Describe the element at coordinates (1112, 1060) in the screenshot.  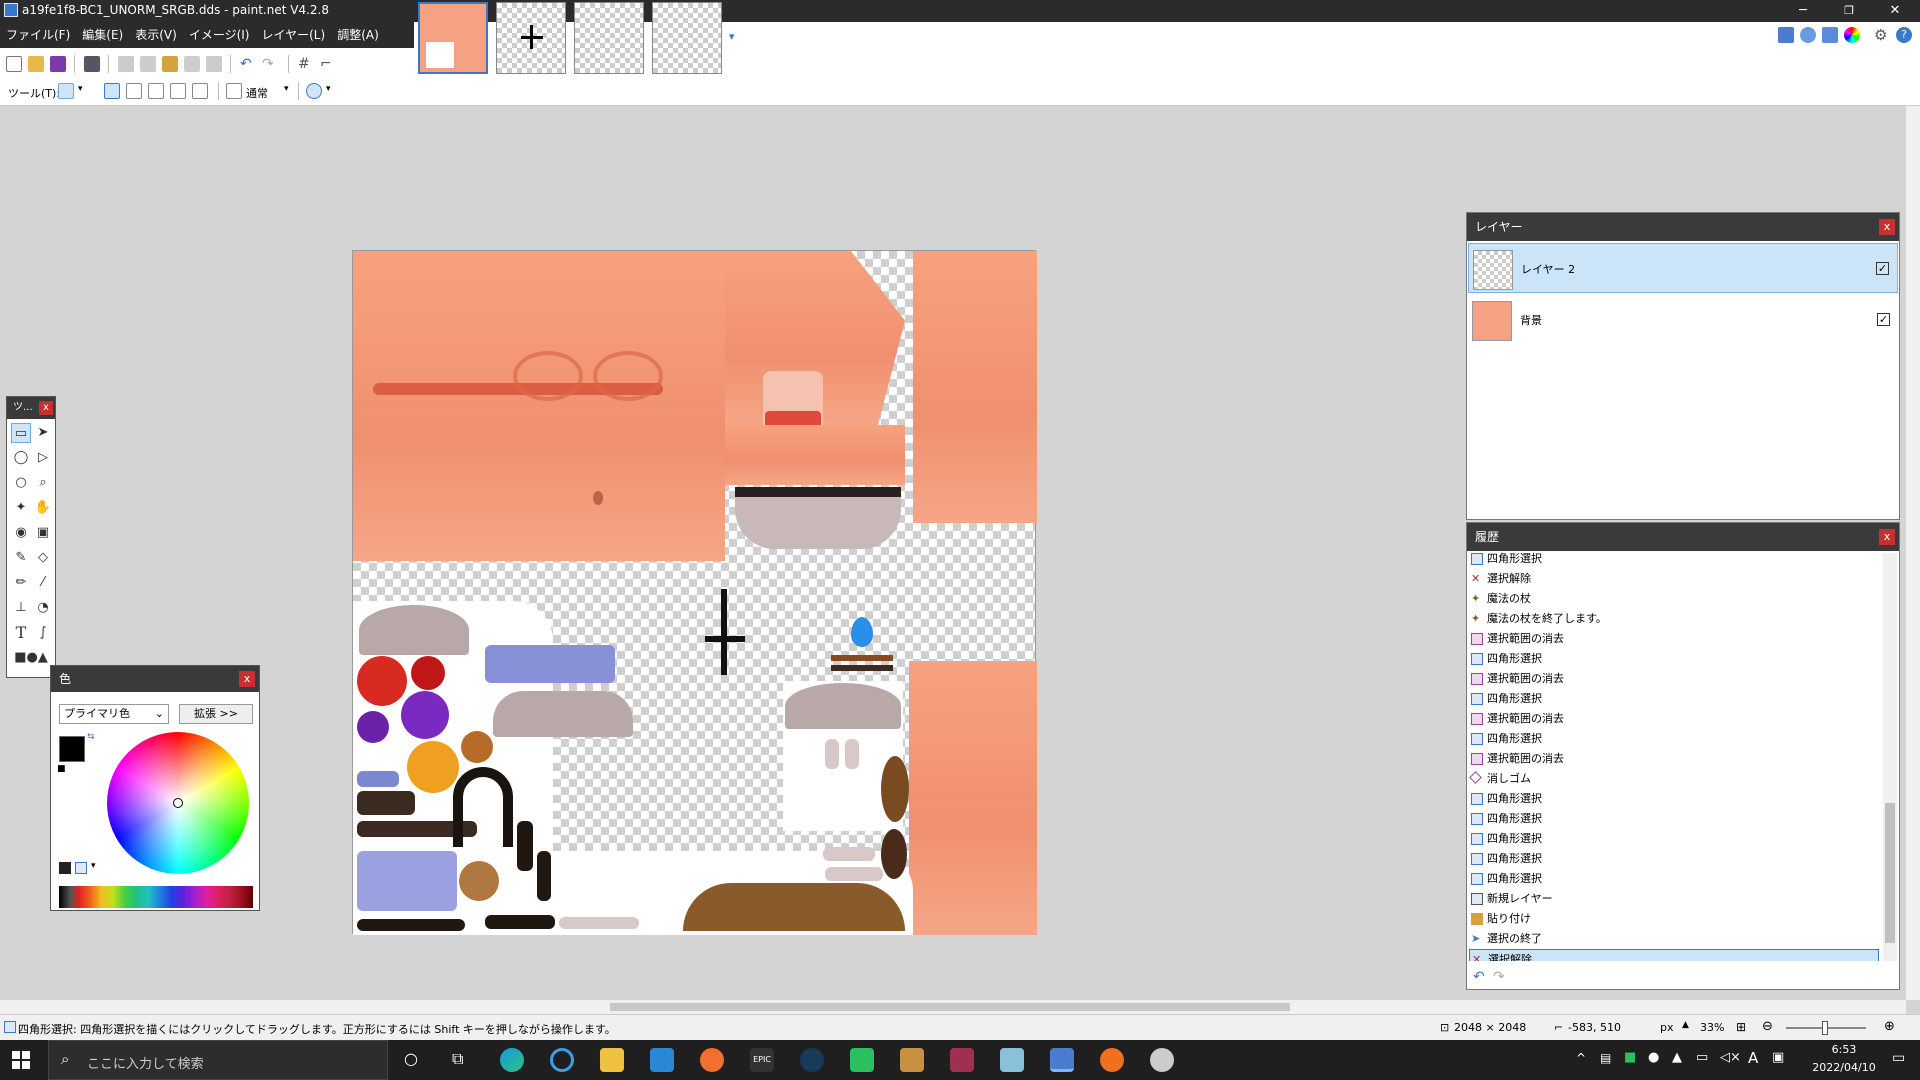
I see `blender-icon` at that location.